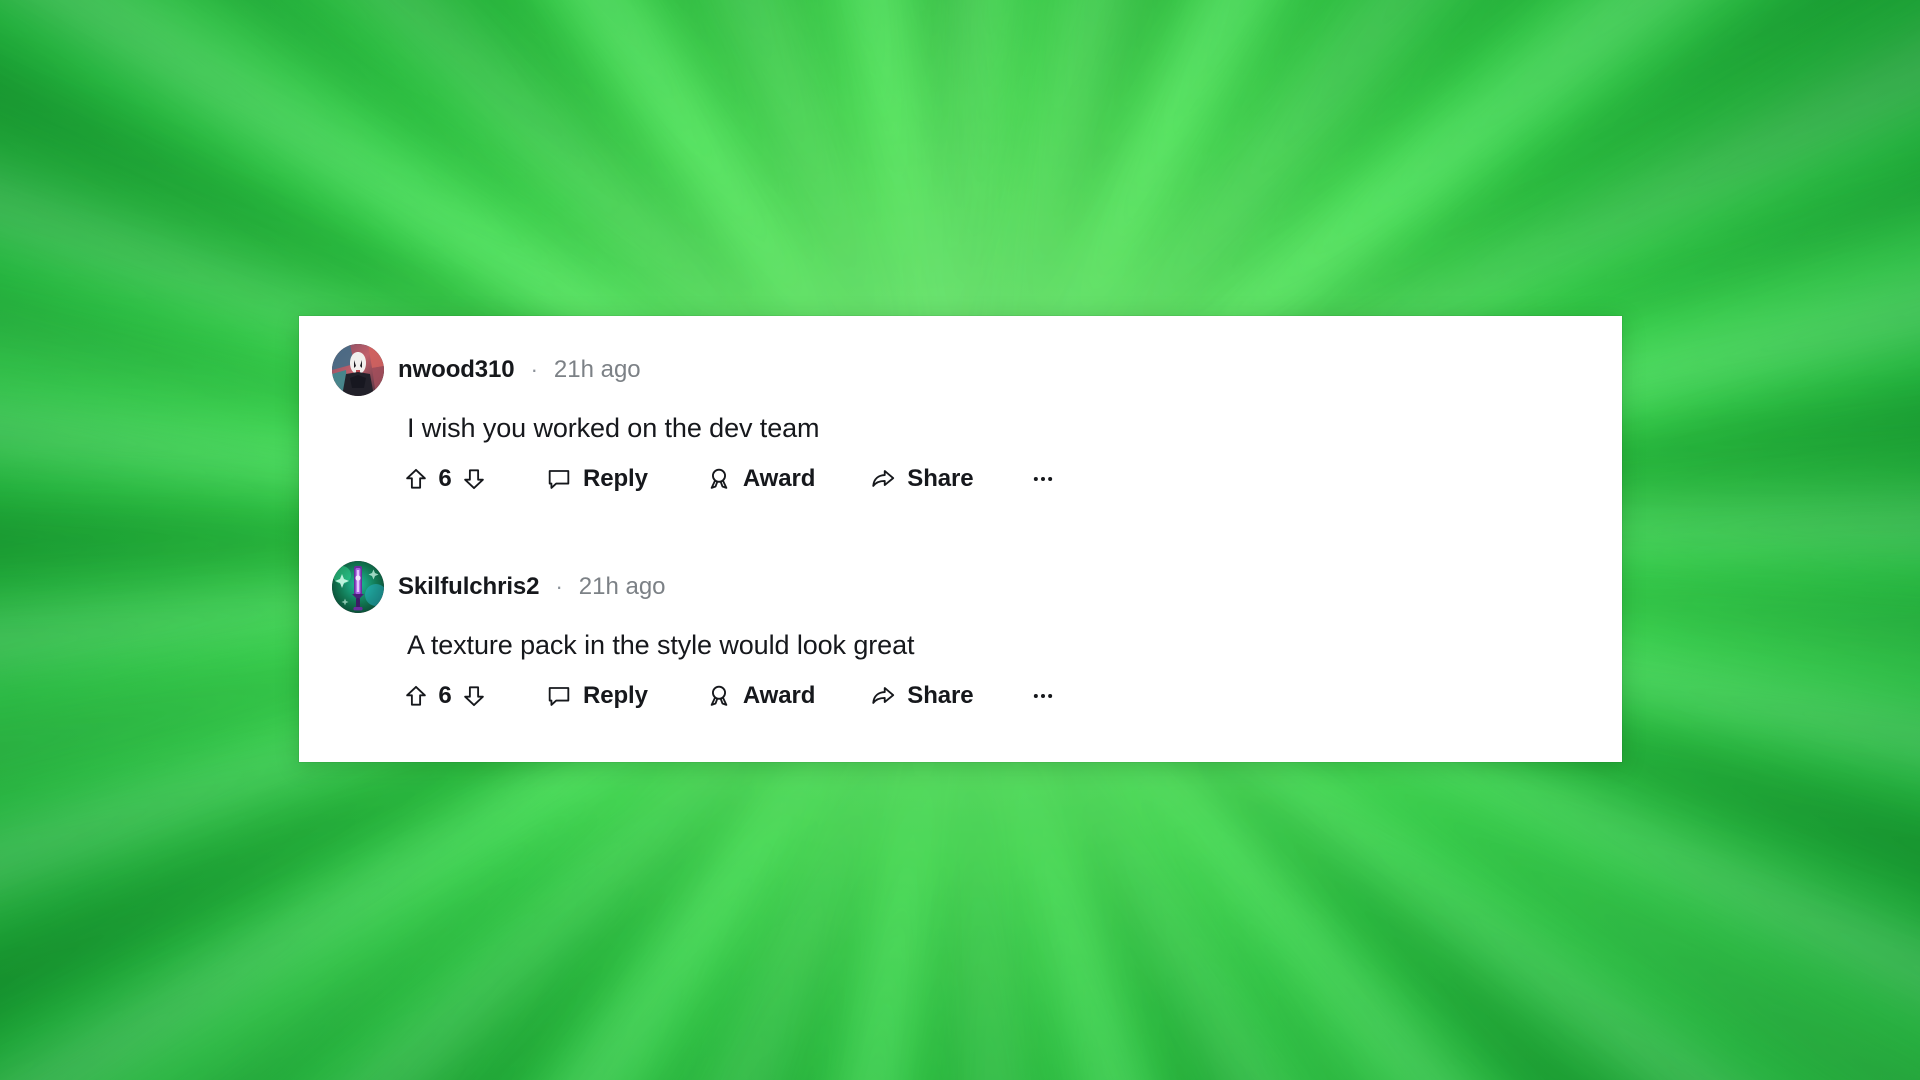 Image resolution: width=1920 pixels, height=1080 pixels. What do you see at coordinates (358, 587) in the screenshot?
I see `avatar-skilfulchris2` at bounding box center [358, 587].